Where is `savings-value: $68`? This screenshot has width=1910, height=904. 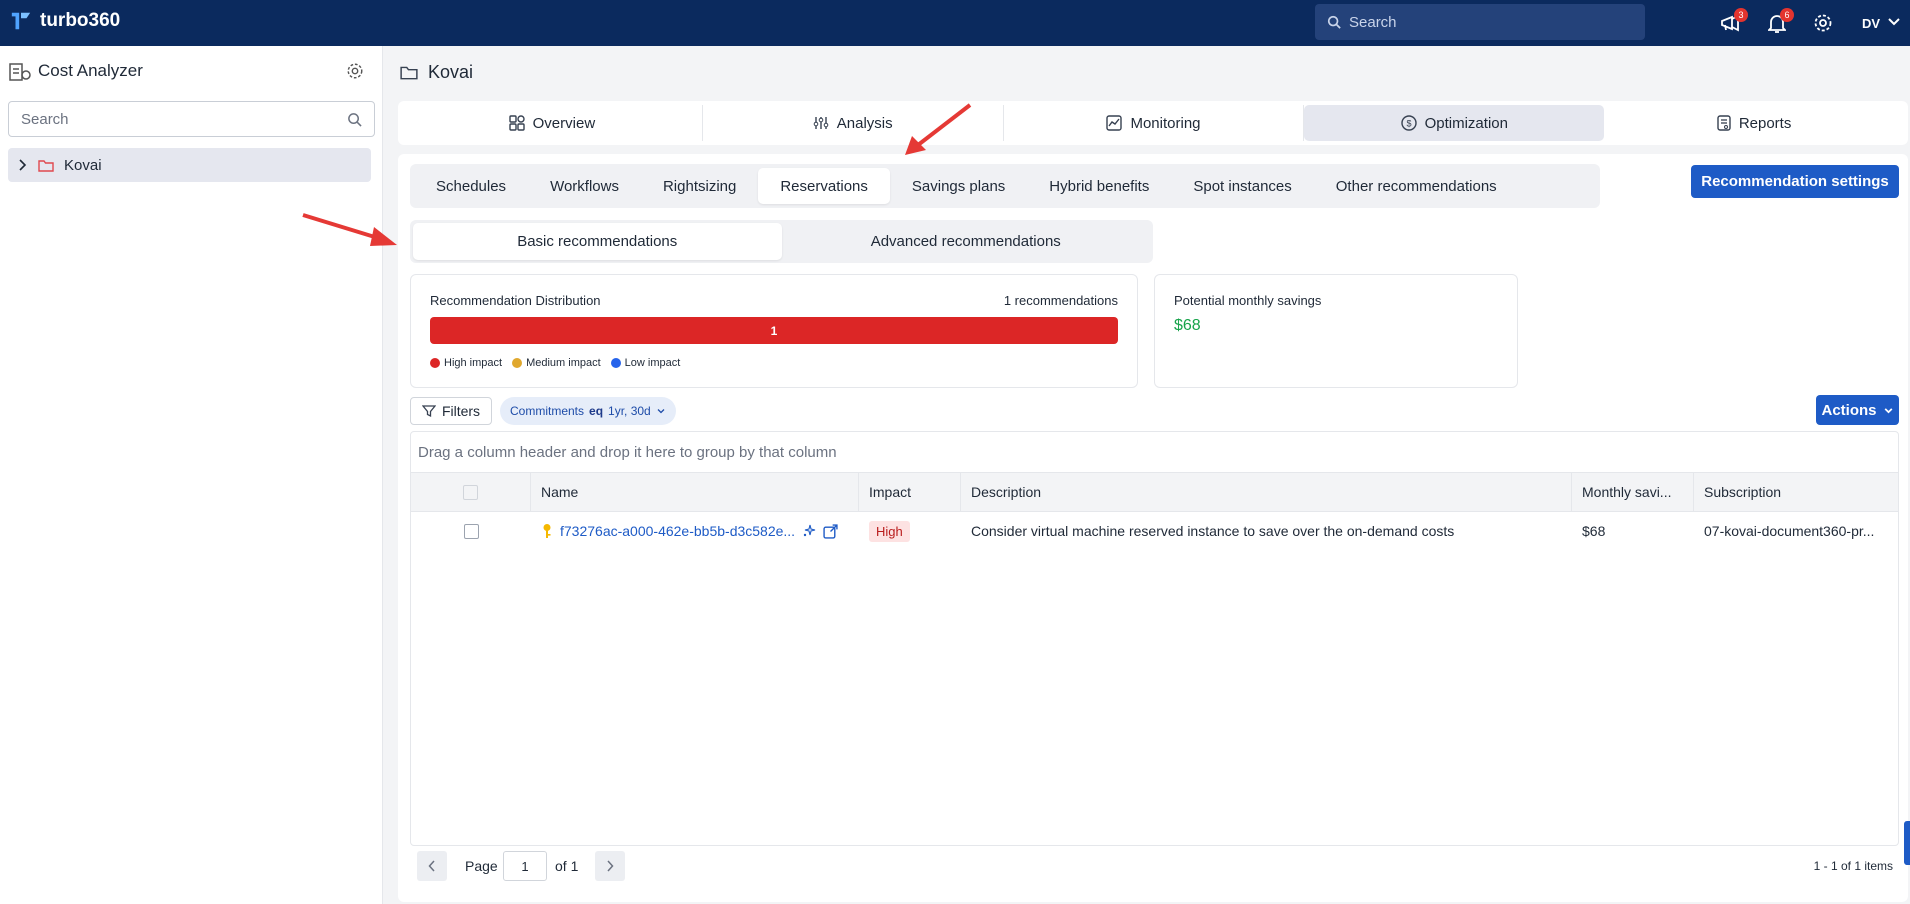
savings-value: $68 is located at coordinates (1187, 325).